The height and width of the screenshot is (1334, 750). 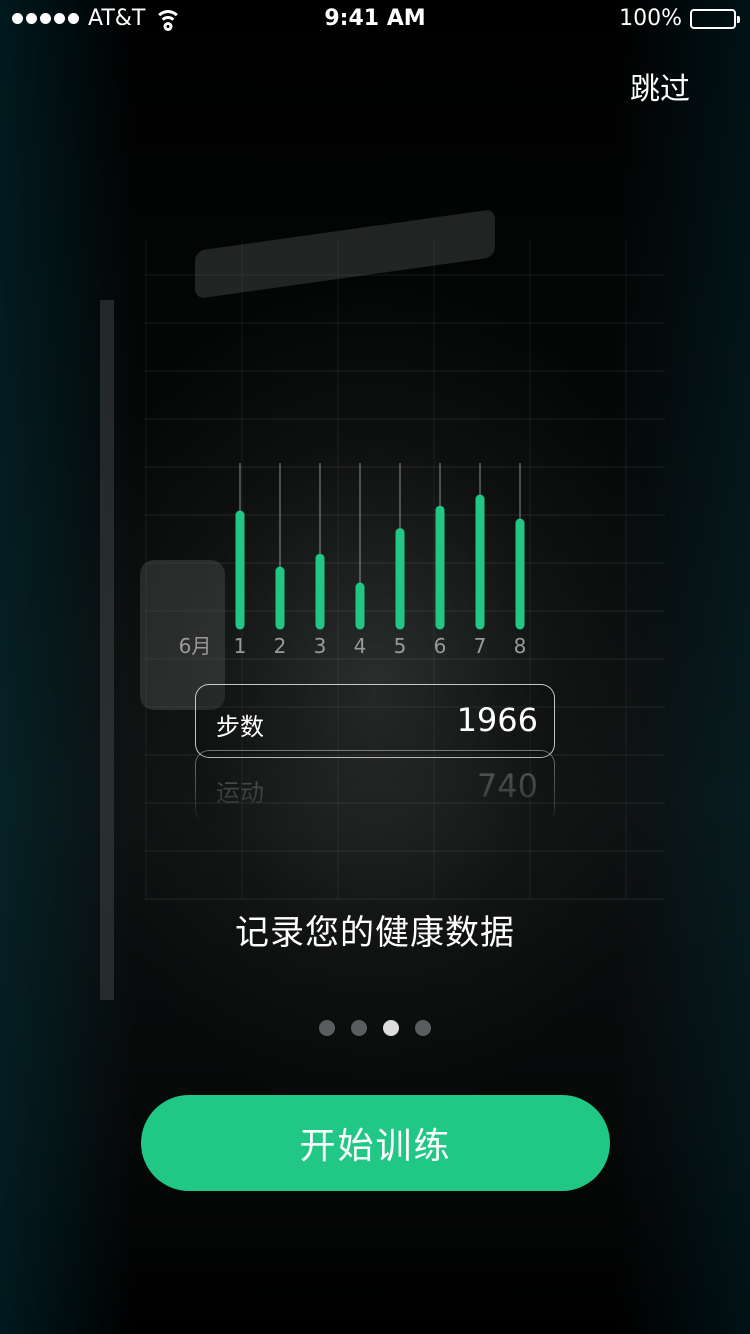 What do you see at coordinates (240, 727) in the screenshot?
I see `stat-label: 步数` at bounding box center [240, 727].